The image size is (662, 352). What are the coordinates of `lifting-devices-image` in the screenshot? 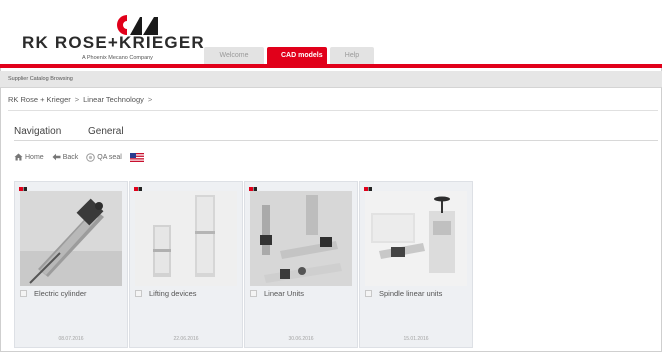 It's located at (186, 238).